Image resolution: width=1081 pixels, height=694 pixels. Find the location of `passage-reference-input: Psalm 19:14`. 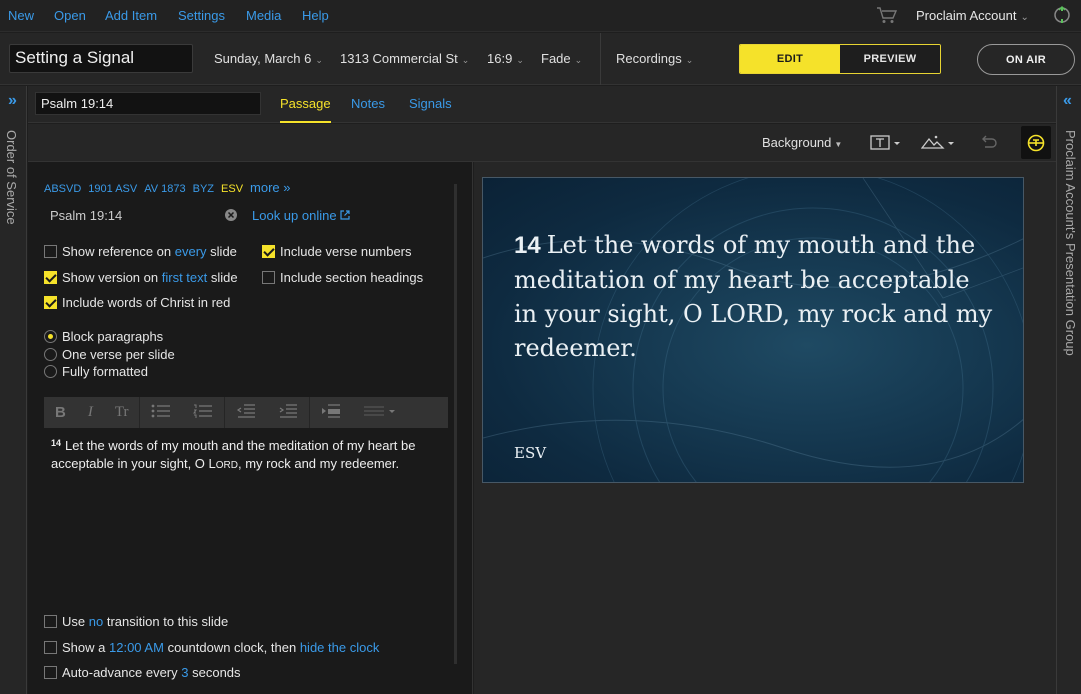

passage-reference-input: Psalm 19:14 is located at coordinates (86, 215).